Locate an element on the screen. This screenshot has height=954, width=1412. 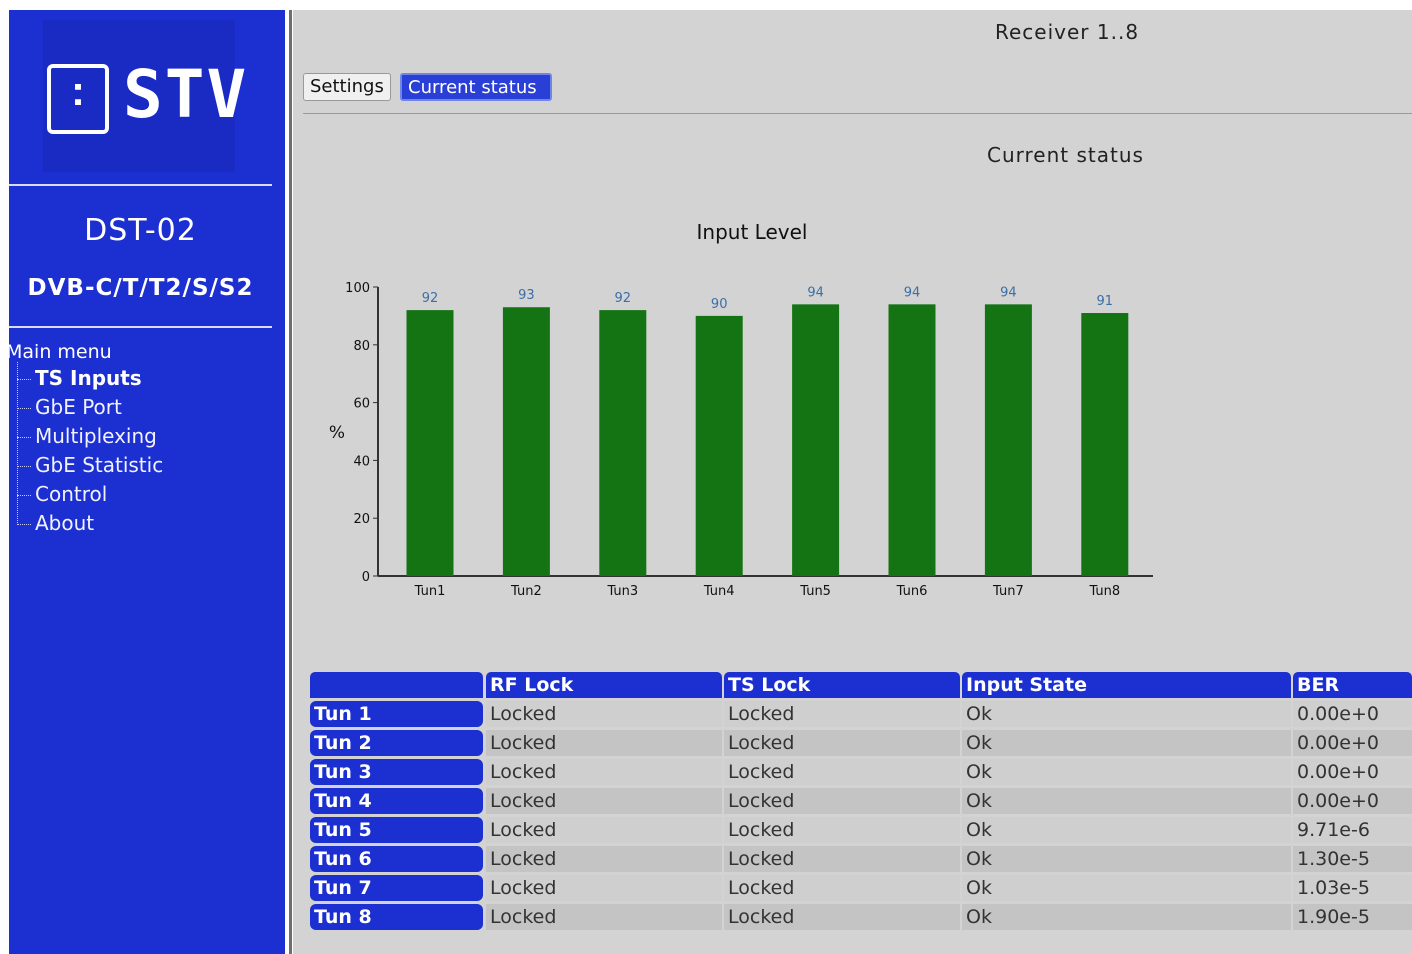
column-header: TS Lock is located at coordinates (842, 685).